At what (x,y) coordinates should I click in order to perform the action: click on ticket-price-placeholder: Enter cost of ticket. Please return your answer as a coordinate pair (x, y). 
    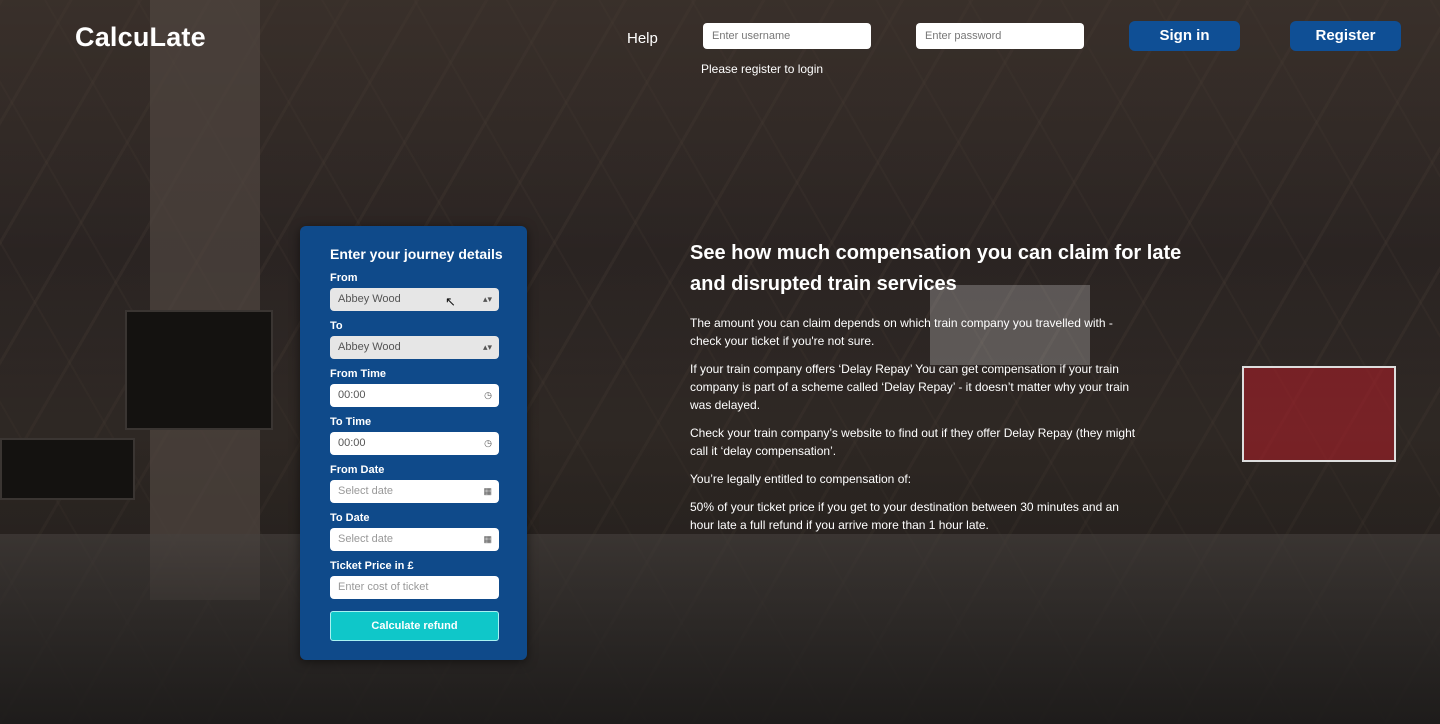
    Looking at the image, I should click on (383, 587).